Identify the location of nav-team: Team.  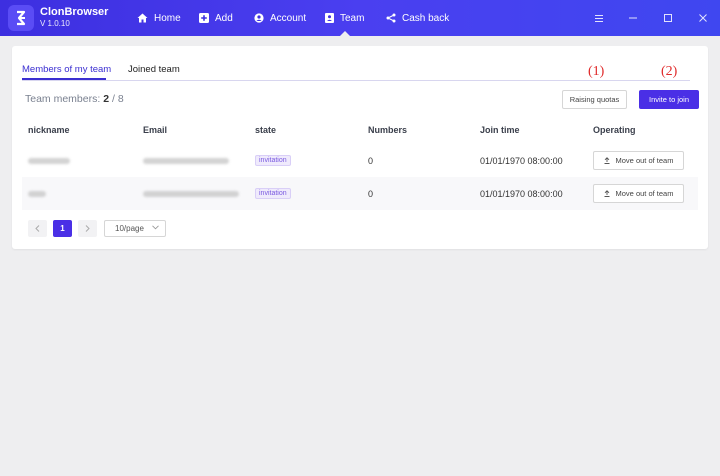
(344, 18).